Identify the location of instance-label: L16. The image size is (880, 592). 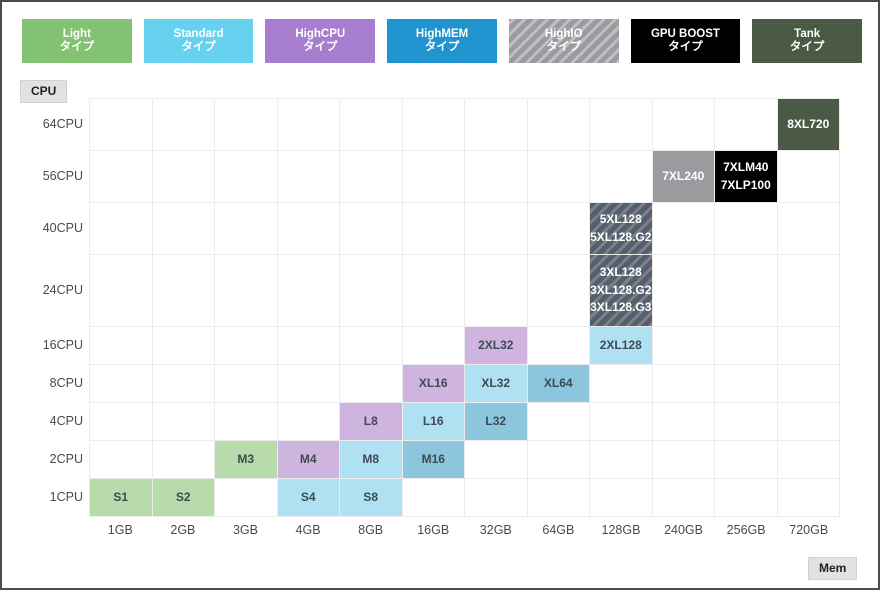
(433, 420).